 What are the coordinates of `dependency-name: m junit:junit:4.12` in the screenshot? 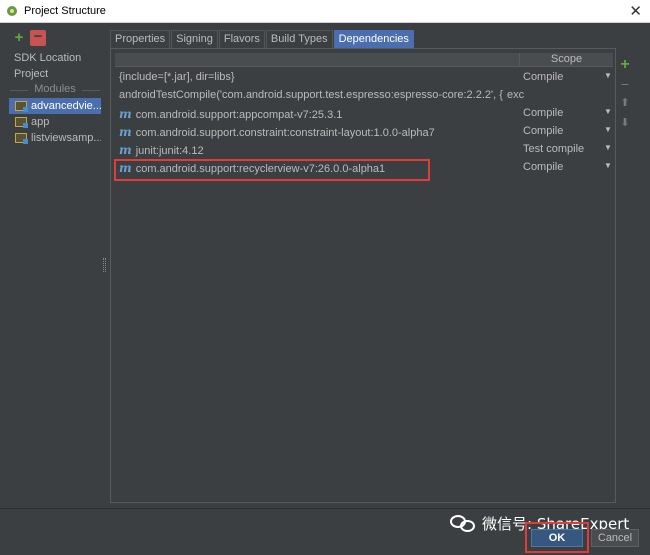 It's located at (161, 150).